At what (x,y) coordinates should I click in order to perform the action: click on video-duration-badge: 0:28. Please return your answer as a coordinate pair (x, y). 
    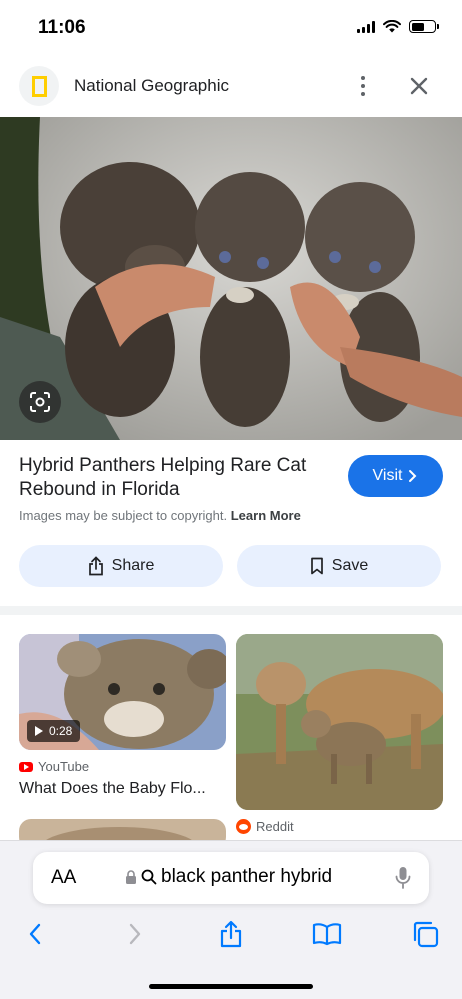
    Looking at the image, I should click on (54, 731).